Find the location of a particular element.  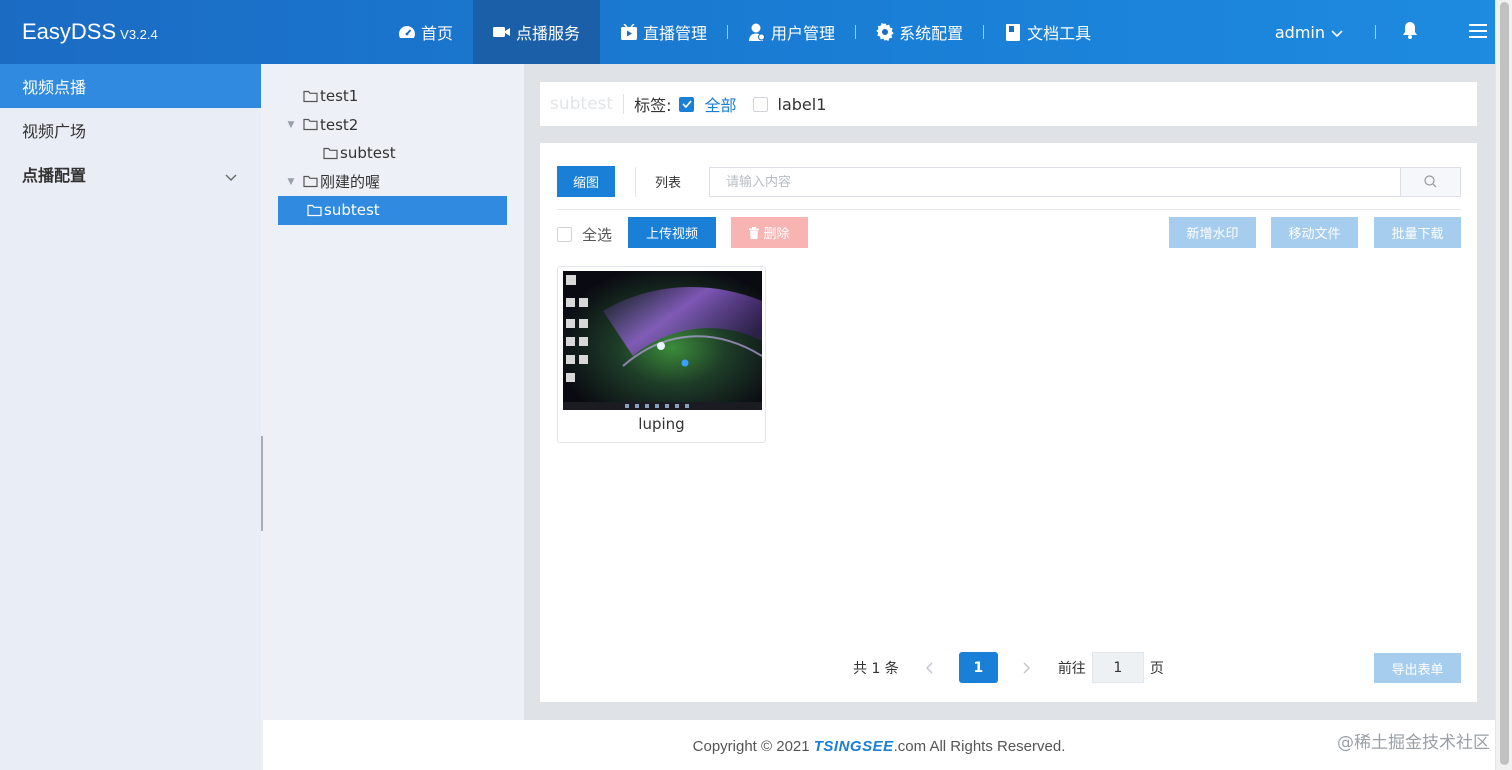

tree-node-label: test1 is located at coordinates (339, 96).